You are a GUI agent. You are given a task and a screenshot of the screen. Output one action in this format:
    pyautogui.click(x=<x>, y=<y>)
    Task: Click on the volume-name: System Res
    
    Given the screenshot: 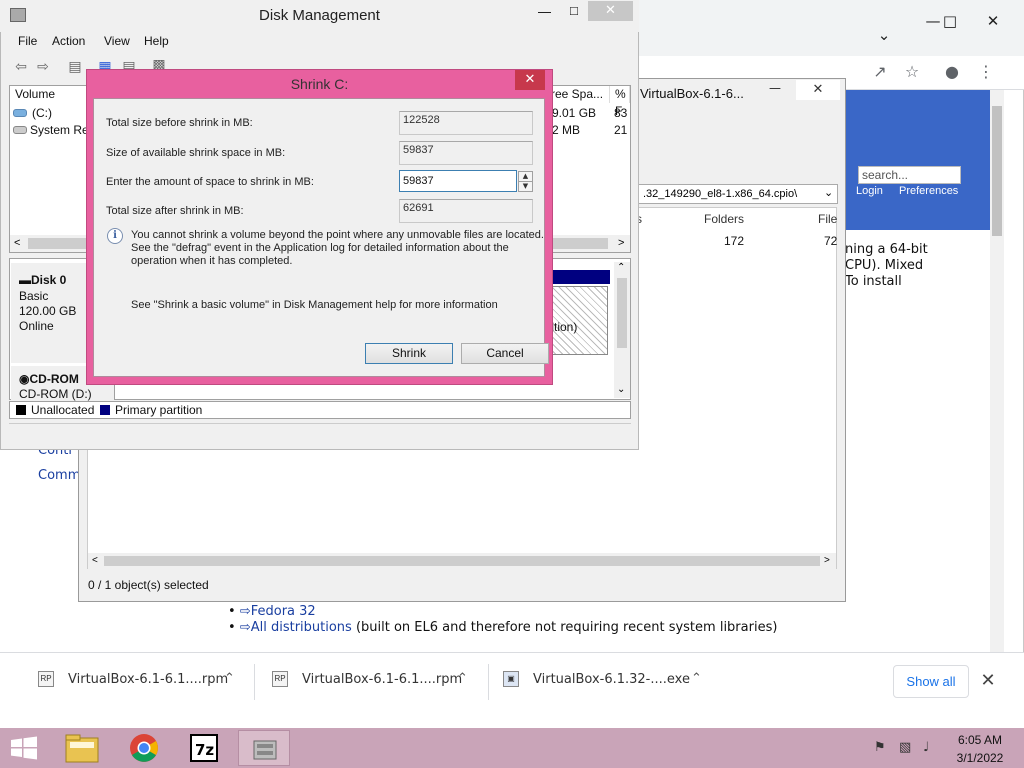 What is the action you would take?
    pyautogui.click(x=62, y=130)
    